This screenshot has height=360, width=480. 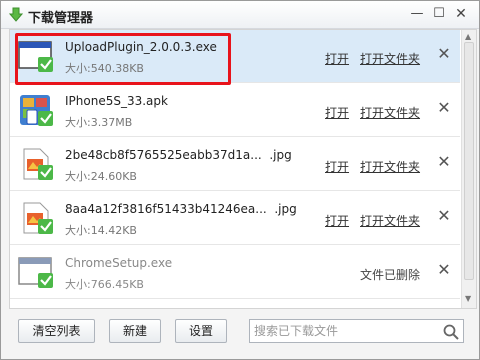 I want to click on new-download-button: 新建, so click(x=135, y=331).